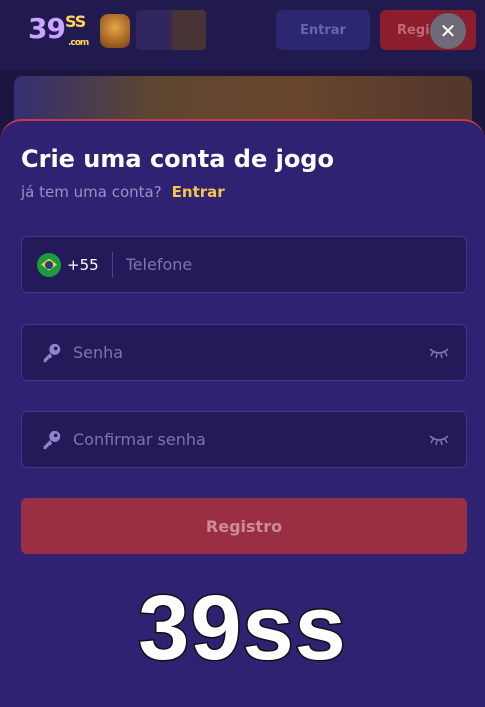 Image resolution: width=485 pixels, height=707 pixels. Describe the element at coordinates (112, 264) in the screenshot. I see `field-divider` at that location.